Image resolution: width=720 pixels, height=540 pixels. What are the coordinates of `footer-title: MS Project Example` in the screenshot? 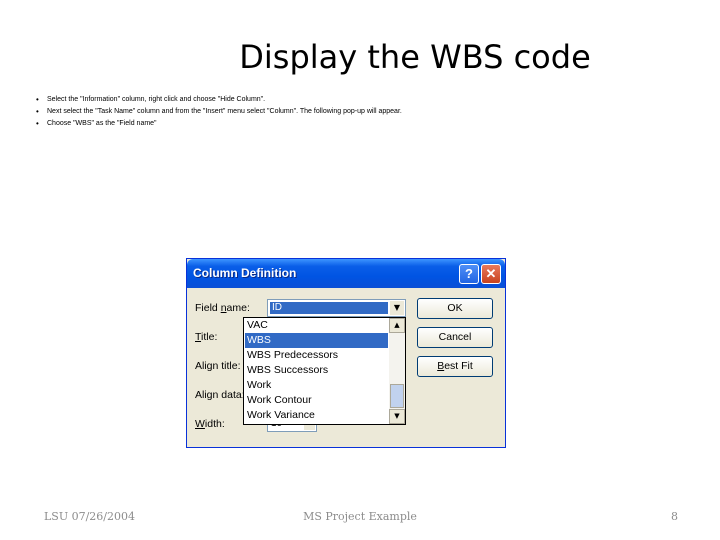 It's located at (360, 516).